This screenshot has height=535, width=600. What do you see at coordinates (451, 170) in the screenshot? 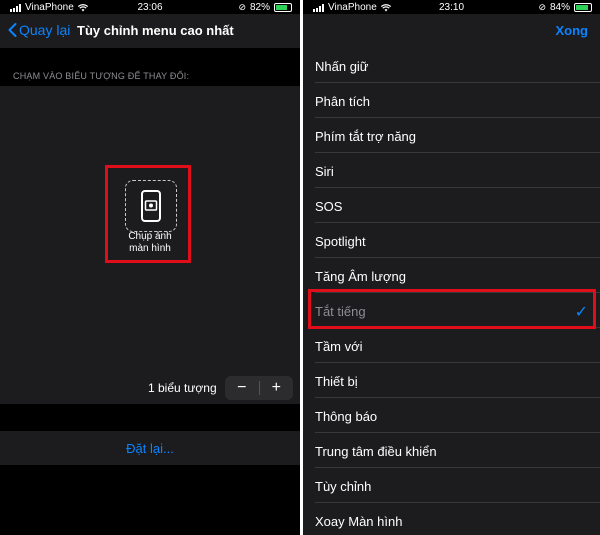
I see `list-item: Siri` at bounding box center [451, 170].